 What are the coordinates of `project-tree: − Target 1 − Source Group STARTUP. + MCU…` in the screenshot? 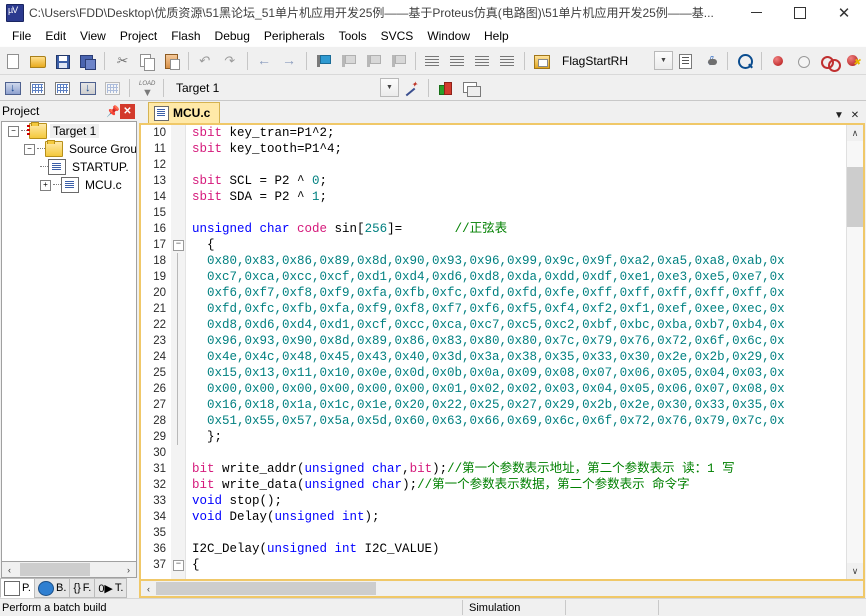 It's located at (69, 341).